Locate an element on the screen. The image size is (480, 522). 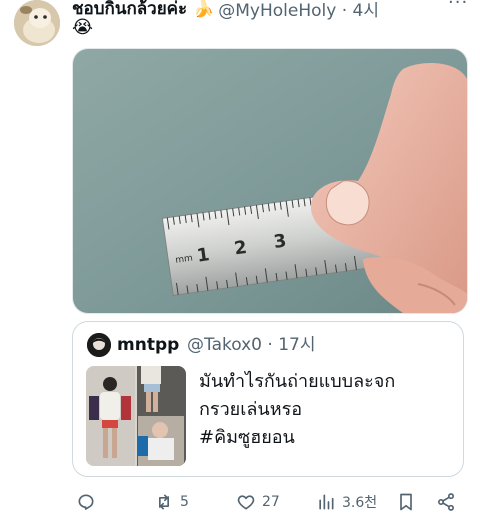
reply-icon is located at coordinates (86, 502).